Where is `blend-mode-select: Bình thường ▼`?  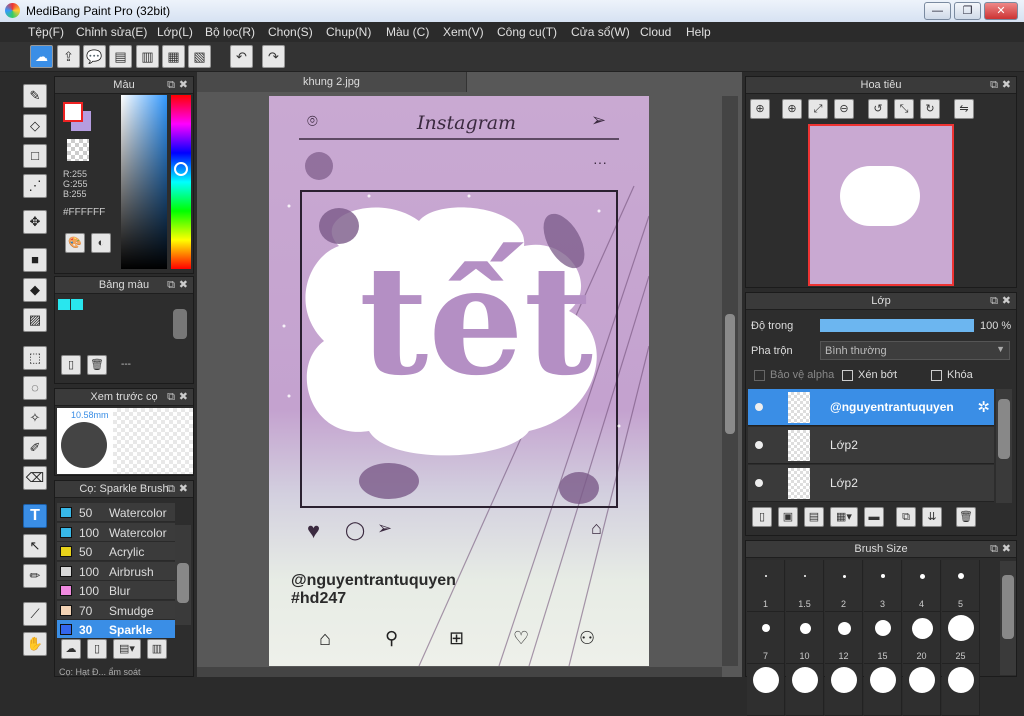
blend-mode-select: Bình thường ▼ is located at coordinates (915, 350).